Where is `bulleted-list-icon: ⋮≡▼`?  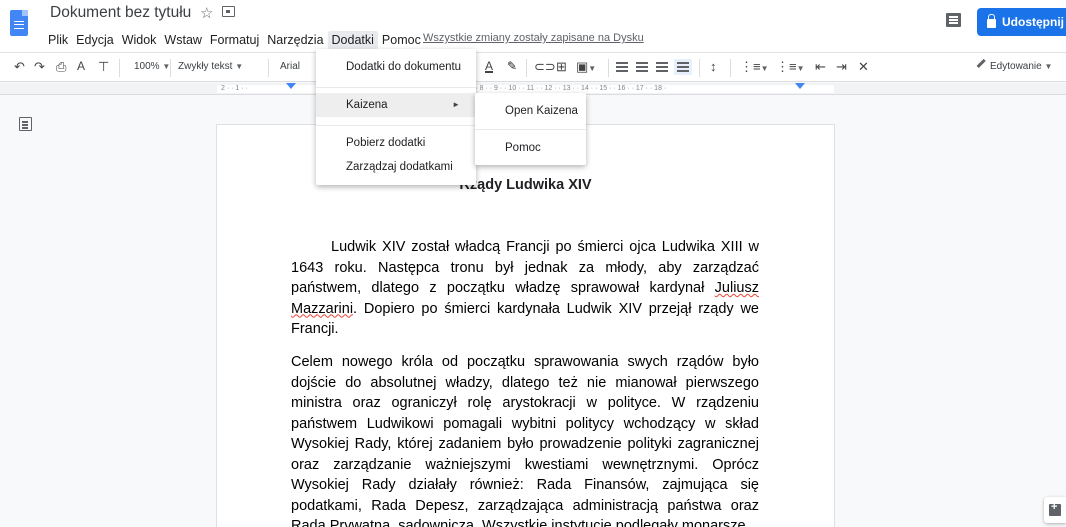 bulleted-list-icon: ⋮≡▼ is located at coordinates (790, 67).